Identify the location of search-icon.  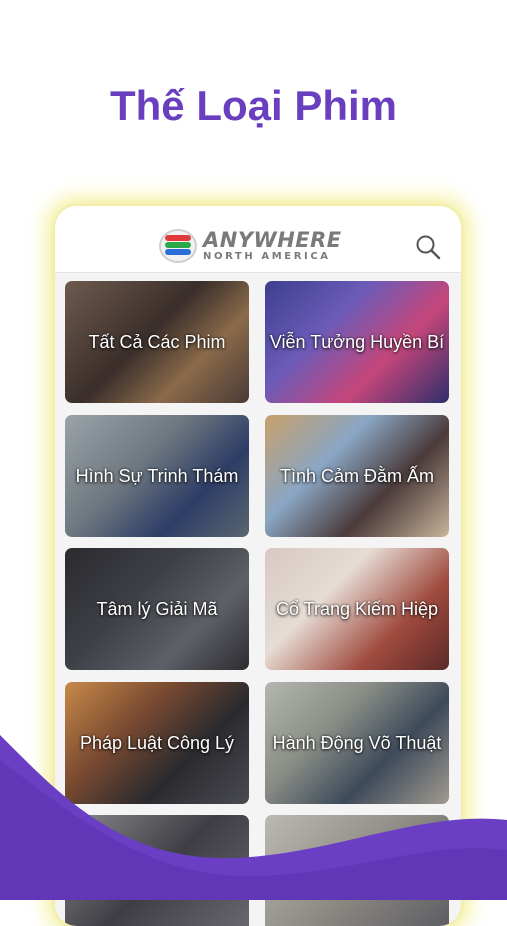
(428, 247).